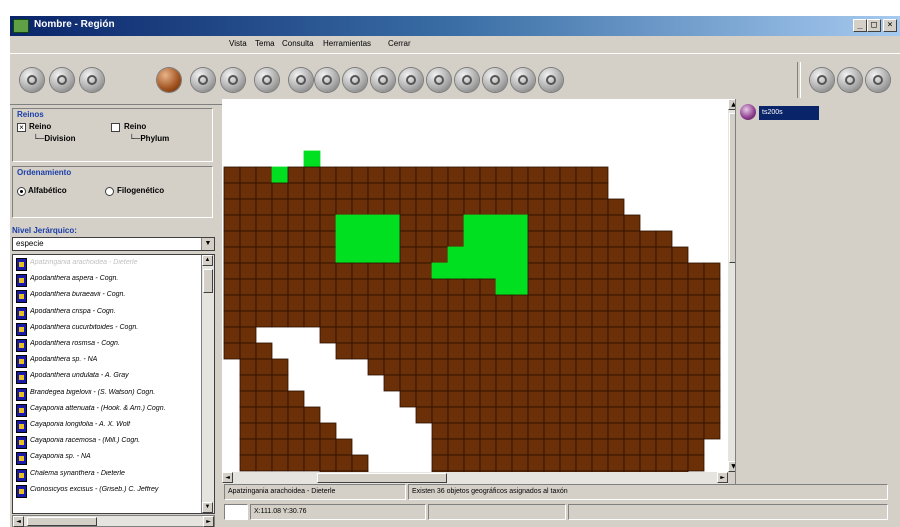 The width and height of the screenshot is (900, 527). What do you see at coordinates (108, 296) in the screenshot?
I see `species-list-item: Apodanthera buraeavii - Cogn.` at bounding box center [108, 296].